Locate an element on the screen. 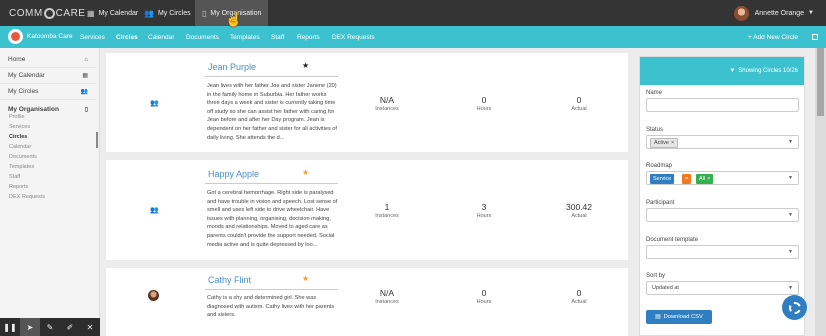 This screenshot has width=826, height=336. sidebar-item-home: Home ⌂ is located at coordinates (48, 60).